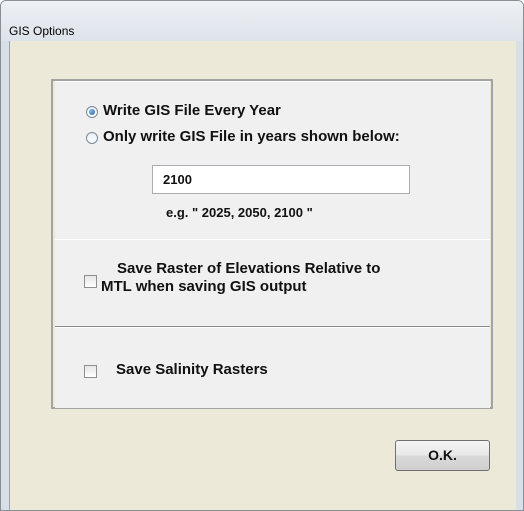  I want to click on save-raster-elevations-checkbox, so click(90, 281).